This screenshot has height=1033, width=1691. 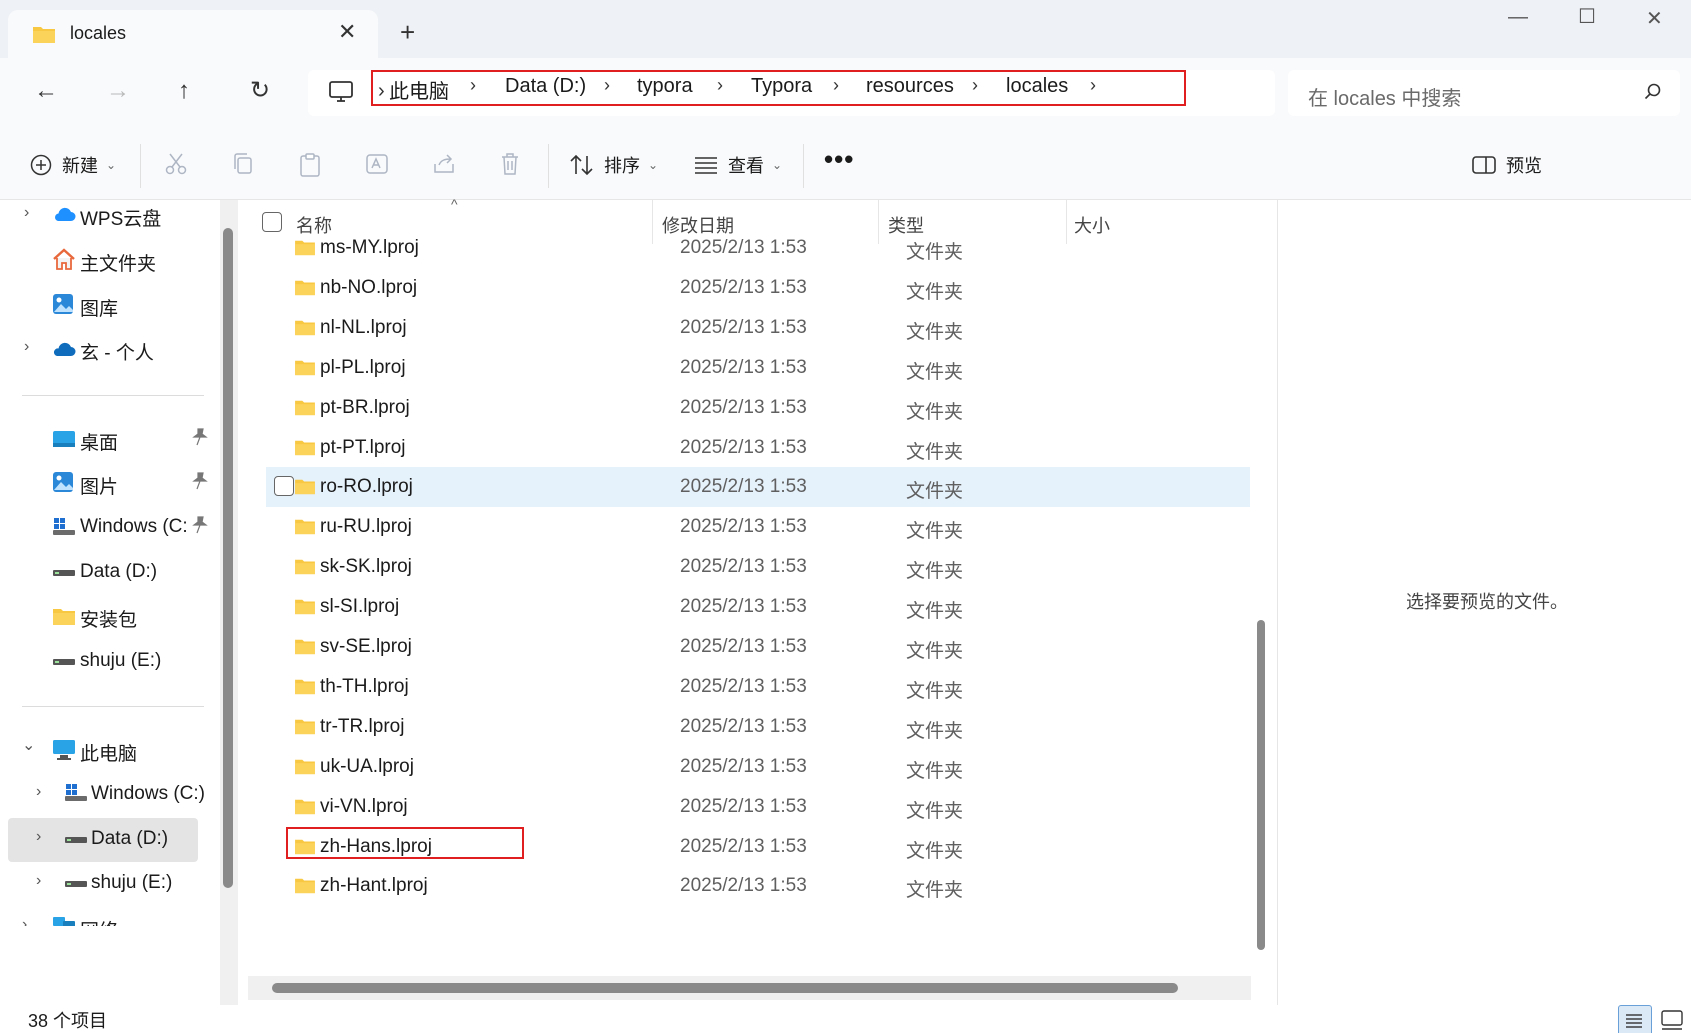 What do you see at coordinates (738, 165) in the screenshot?
I see `view-button: 查看 ⌄` at bounding box center [738, 165].